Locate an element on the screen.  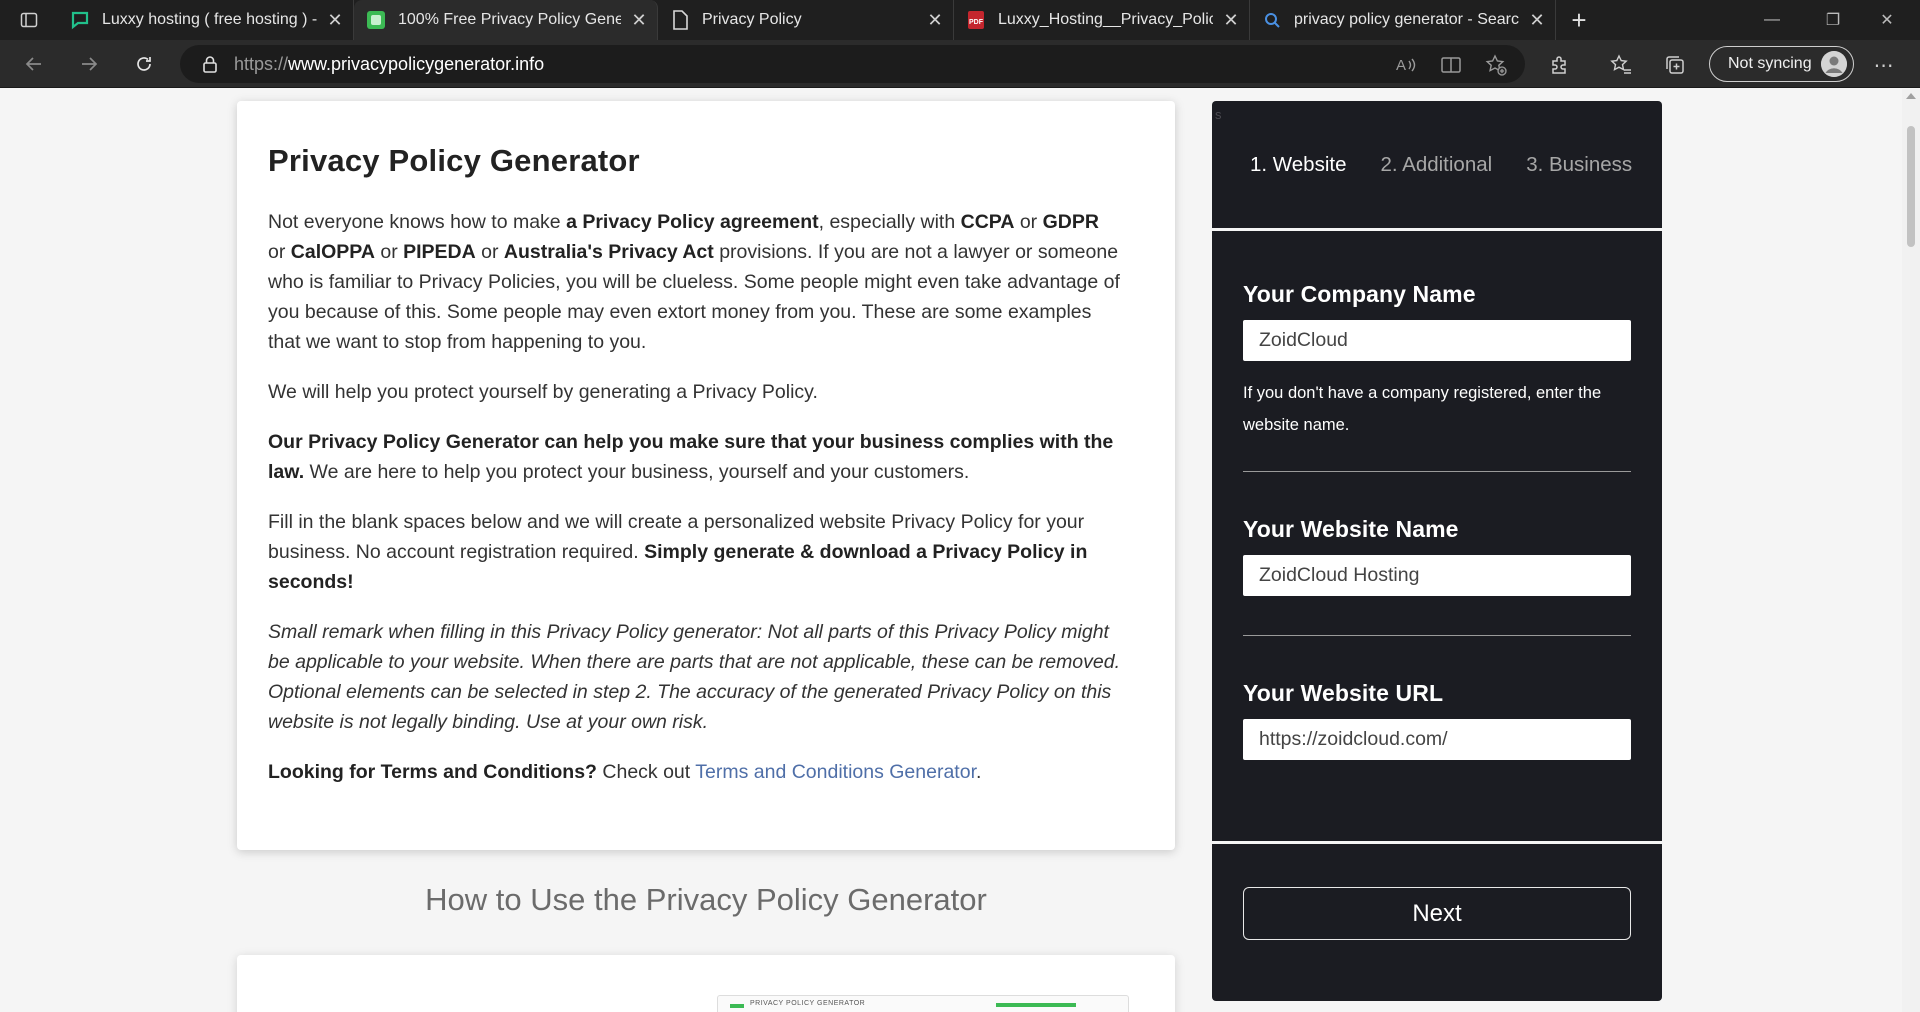
company-name-input is located at coordinates (1437, 340).